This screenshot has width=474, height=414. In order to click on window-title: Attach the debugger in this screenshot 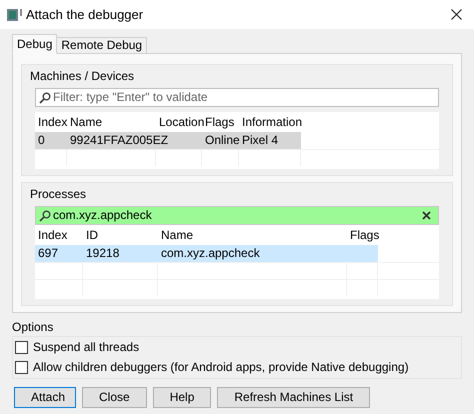, I will do `click(85, 14)`.